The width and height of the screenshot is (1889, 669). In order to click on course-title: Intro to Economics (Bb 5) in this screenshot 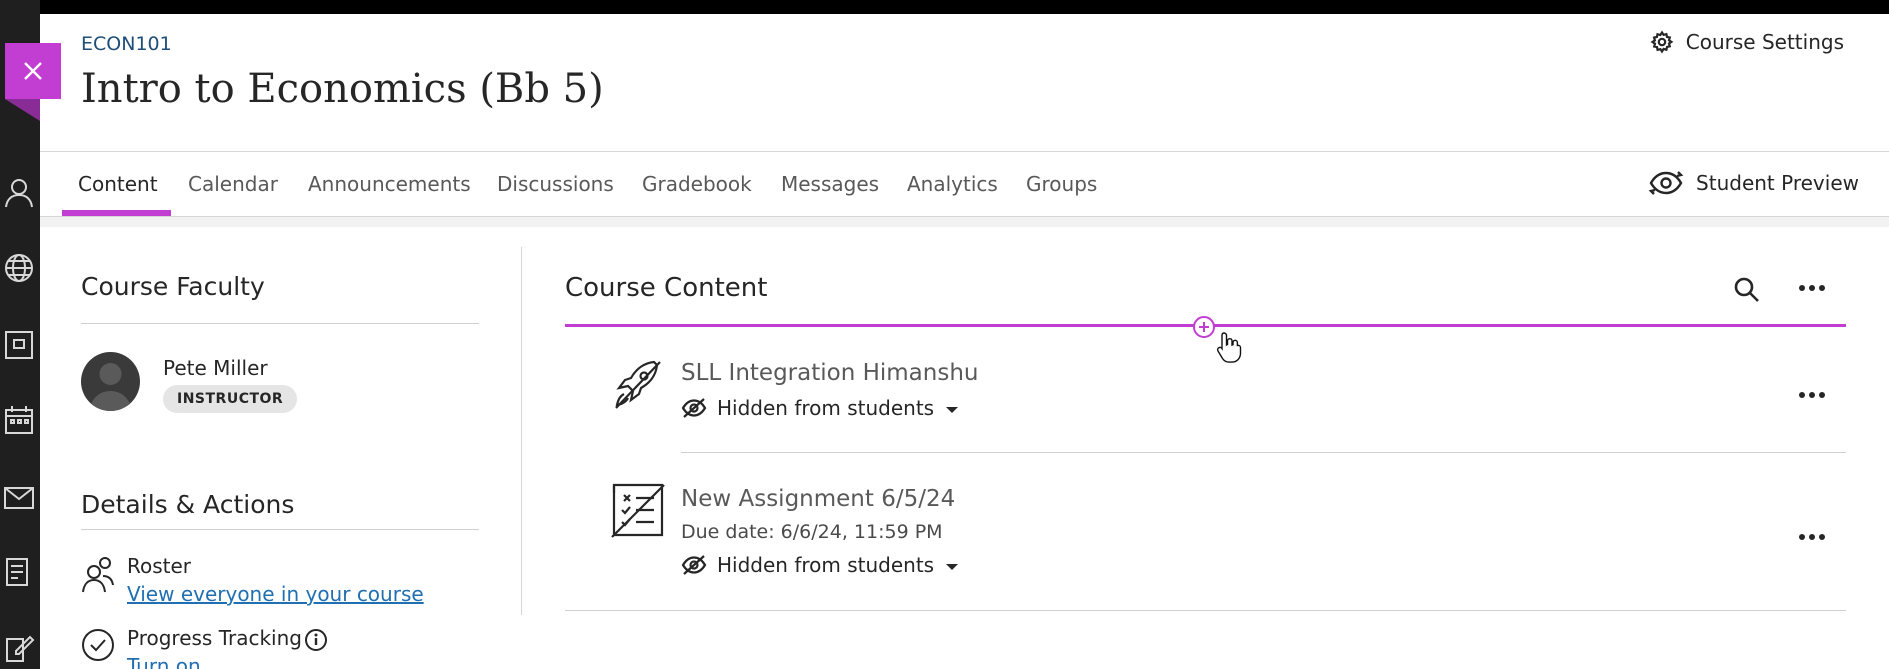, I will do `click(342, 89)`.